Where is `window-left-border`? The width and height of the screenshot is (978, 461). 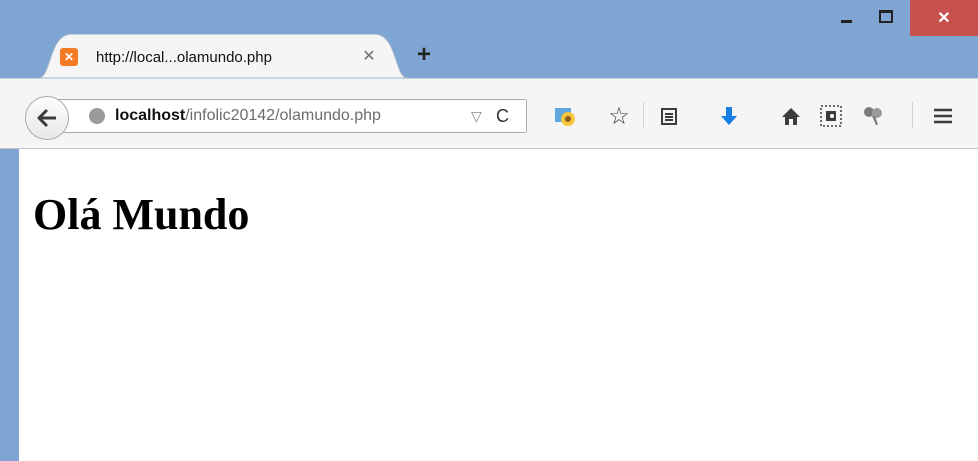
window-left-border is located at coordinates (9, 305).